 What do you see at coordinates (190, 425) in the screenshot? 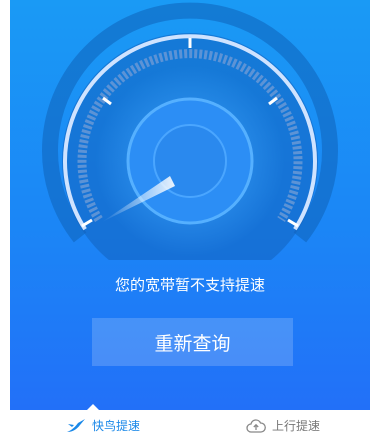
I see `bottom-tab-bar: 快鸟提速 上行提速` at bounding box center [190, 425].